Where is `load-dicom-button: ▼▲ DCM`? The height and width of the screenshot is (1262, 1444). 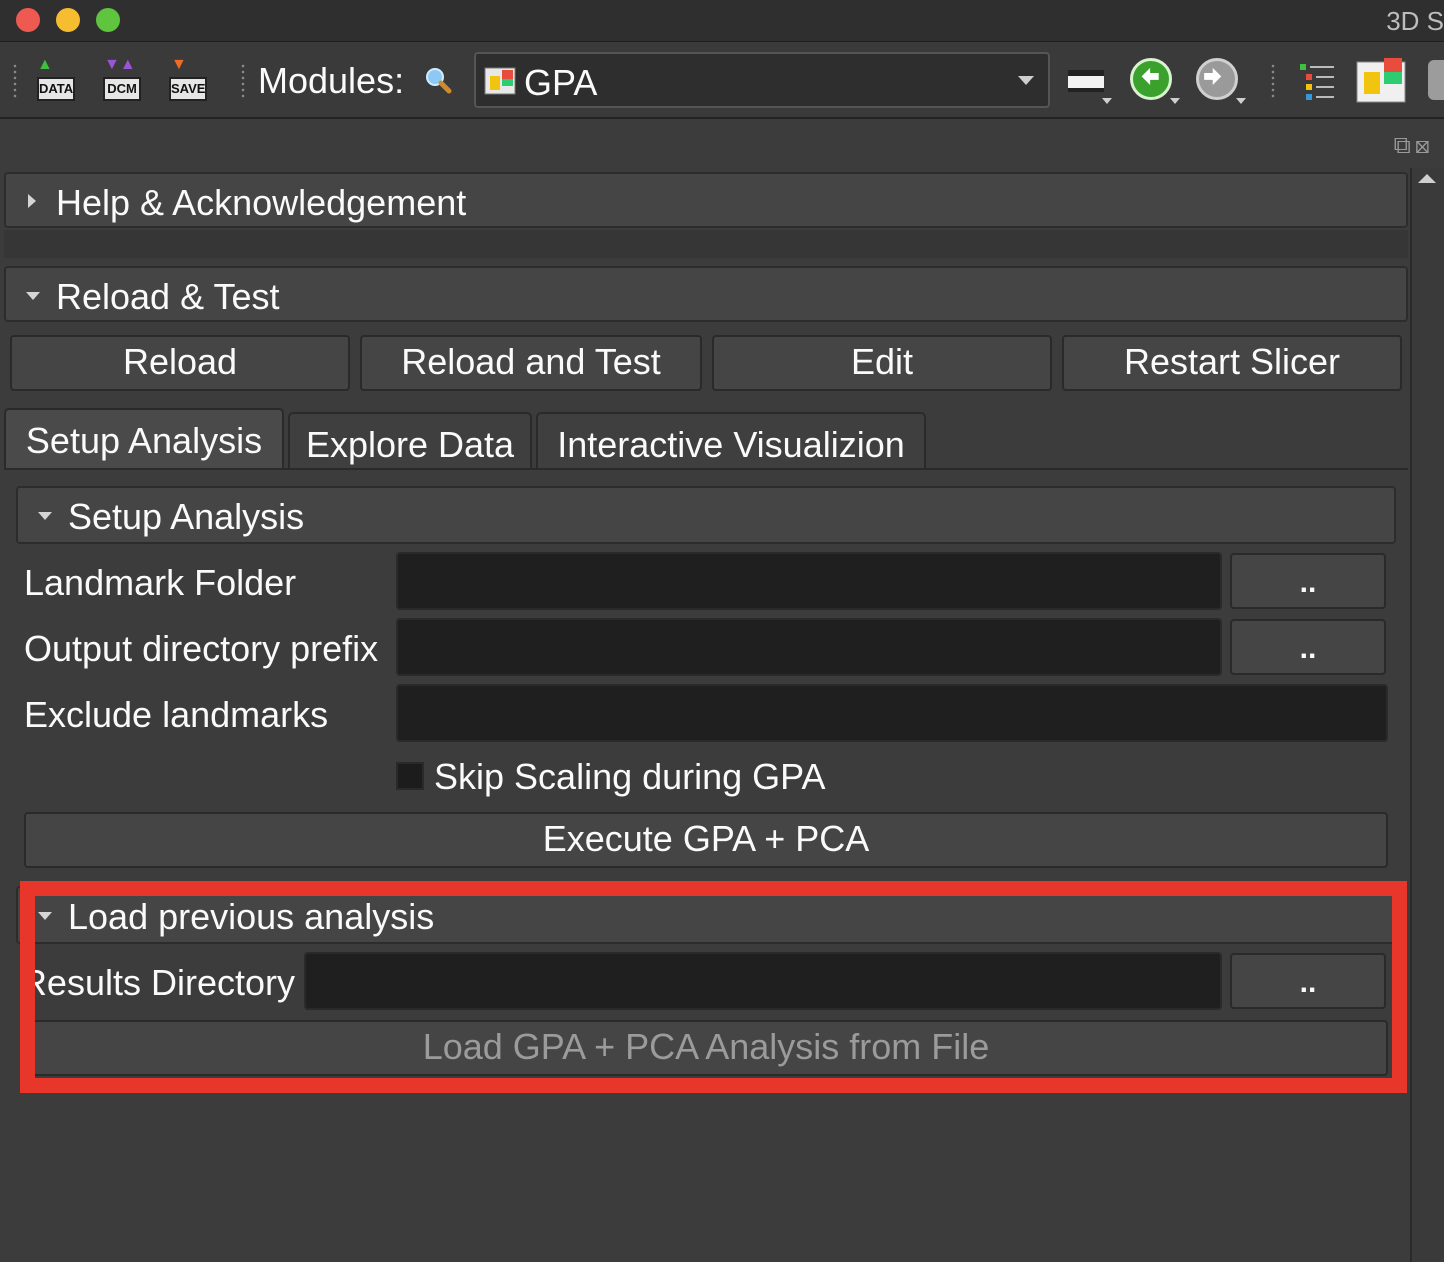
load-dicom-button: ▼▲ DCM is located at coordinates (122, 80).